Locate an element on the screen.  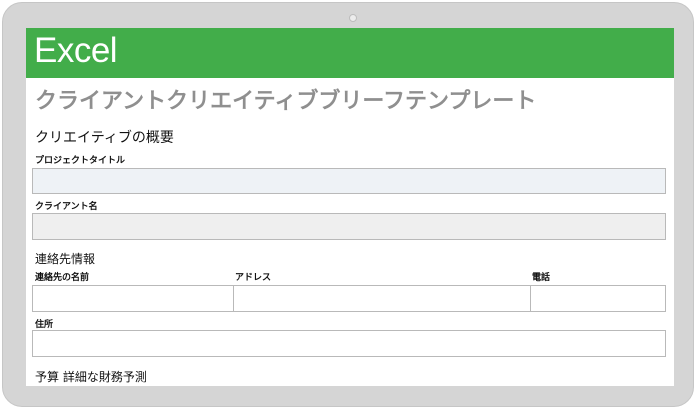
address-field is located at coordinates (382, 298).